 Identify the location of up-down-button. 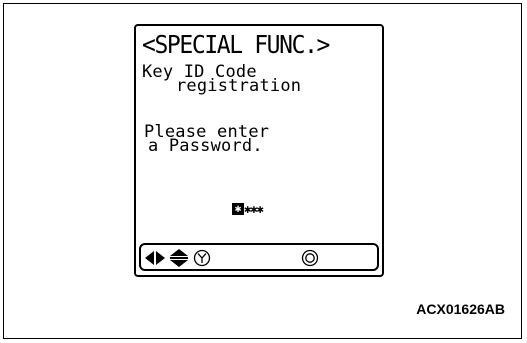
(179, 258).